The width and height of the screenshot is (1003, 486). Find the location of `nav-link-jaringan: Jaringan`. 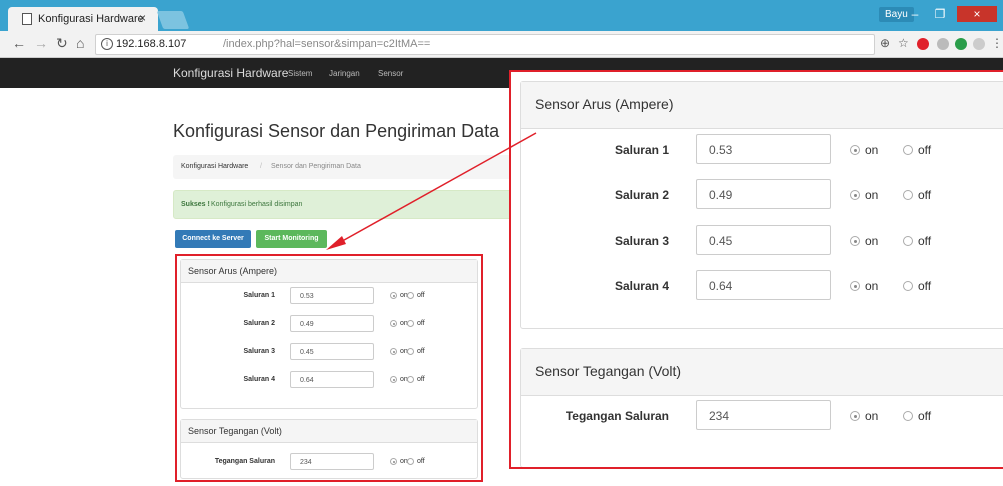

nav-link-jaringan: Jaringan is located at coordinates (344, 73).